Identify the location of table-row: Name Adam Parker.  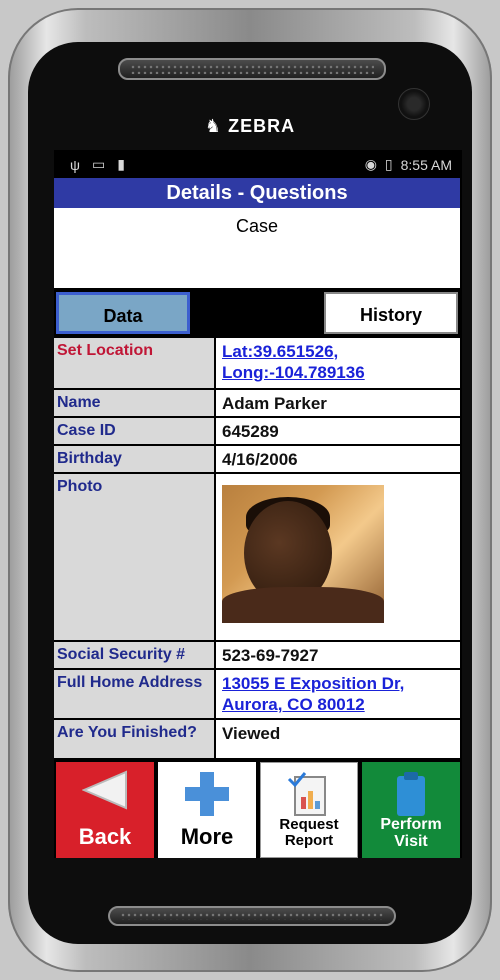
(257, 404).